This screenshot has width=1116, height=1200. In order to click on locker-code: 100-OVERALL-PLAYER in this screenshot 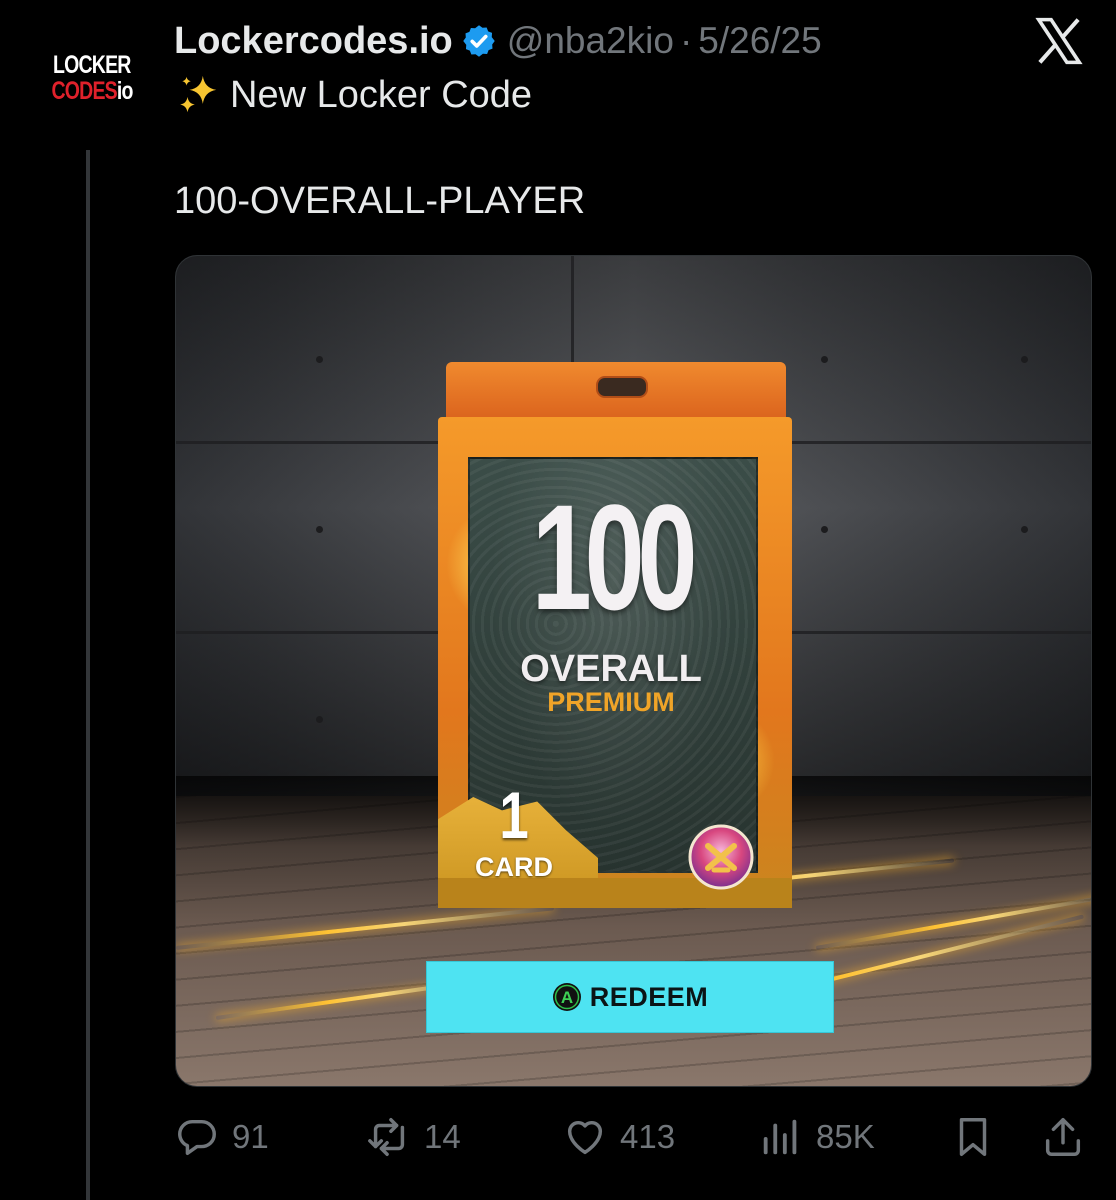, I will do `click(380, 201)`.